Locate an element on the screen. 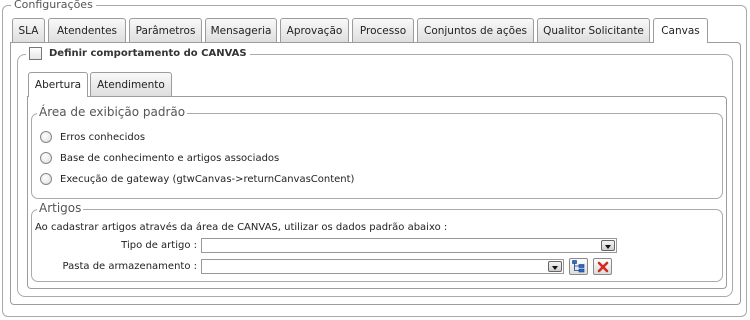 The height and width of the screenshot is (320, 750). tab-service: Atendimento is located at coordinates (131, 84).